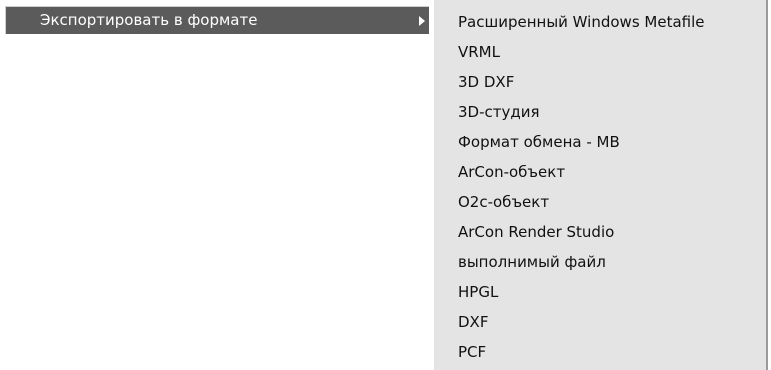 The image size is (771, 370). I want to click on submenu-item-emf: Расширенный Windows Metafile, so click(601, 22).